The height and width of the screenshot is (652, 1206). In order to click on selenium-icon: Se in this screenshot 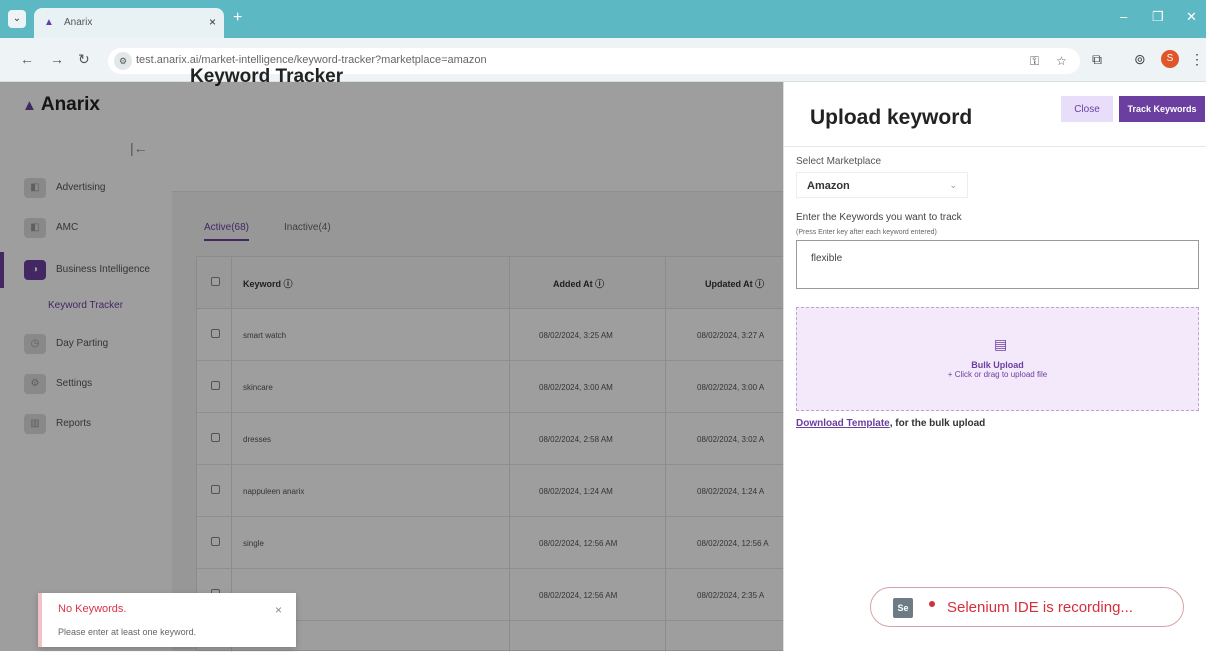, I will do `click(903, 608)`.